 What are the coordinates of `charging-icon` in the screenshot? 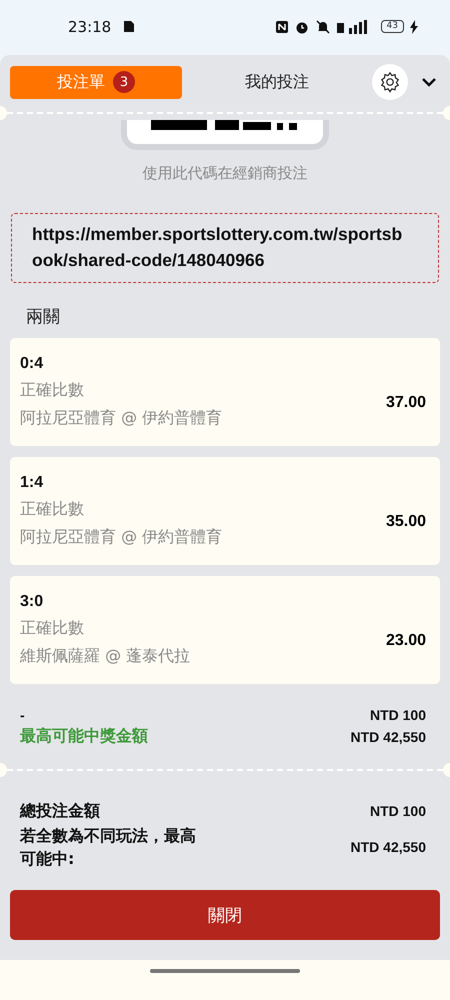 It's located at (414, 27).